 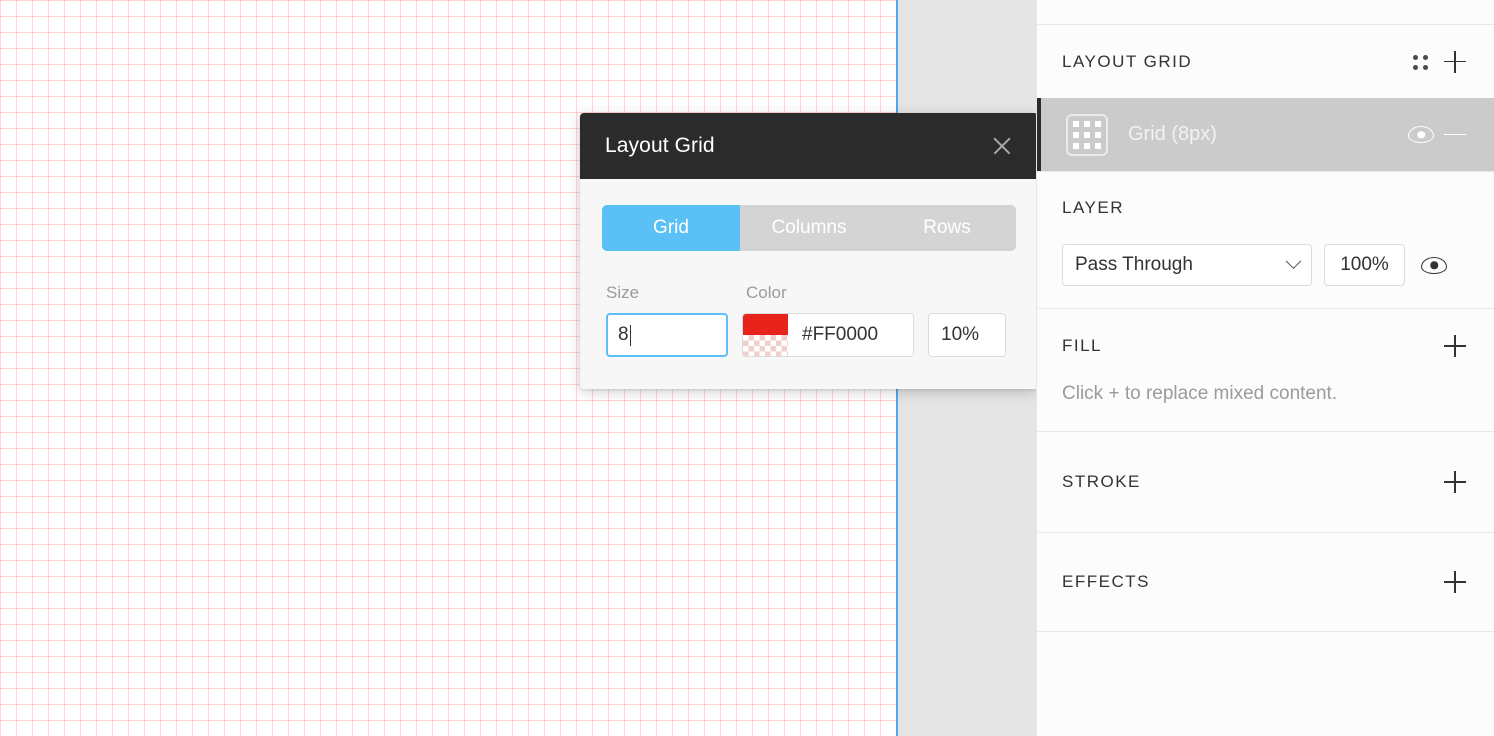 I want to click on layer-controls: Pass Through 100%, so click(x=1265, y=265).